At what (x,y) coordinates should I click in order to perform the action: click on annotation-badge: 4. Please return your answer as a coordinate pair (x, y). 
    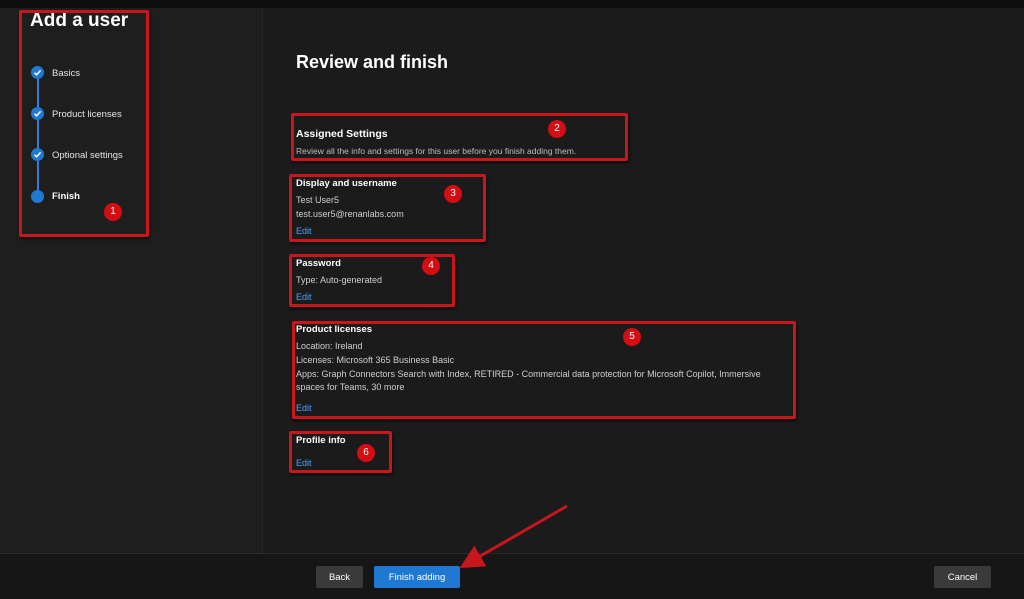
    Looking at the image, I should click on (431, 266).